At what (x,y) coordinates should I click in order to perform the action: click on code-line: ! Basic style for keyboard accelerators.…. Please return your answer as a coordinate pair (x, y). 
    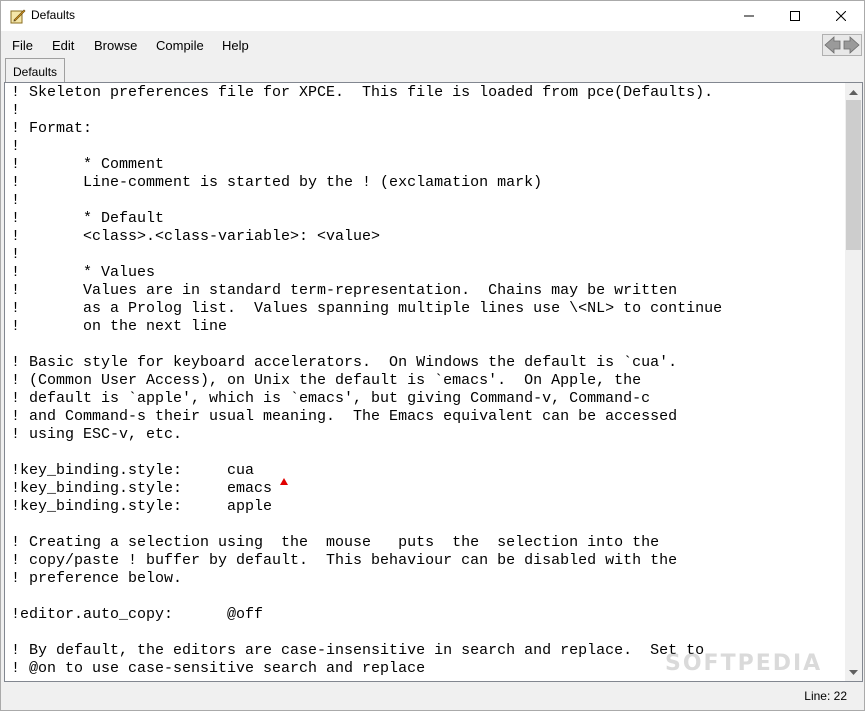
    Looking at the image, I should click on (427, 363).